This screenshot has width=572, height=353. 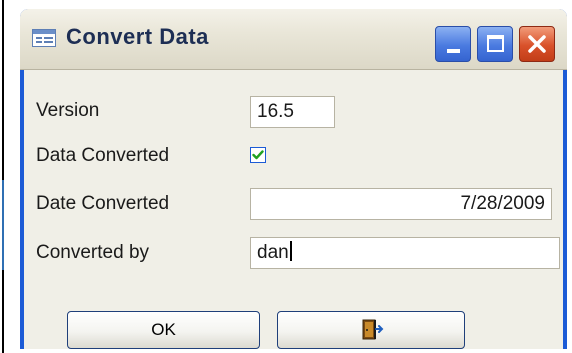 What do you see at coordinates (68, 110) in the screenshot?
I see `version-label: Version` at bounding box center [68, 110].